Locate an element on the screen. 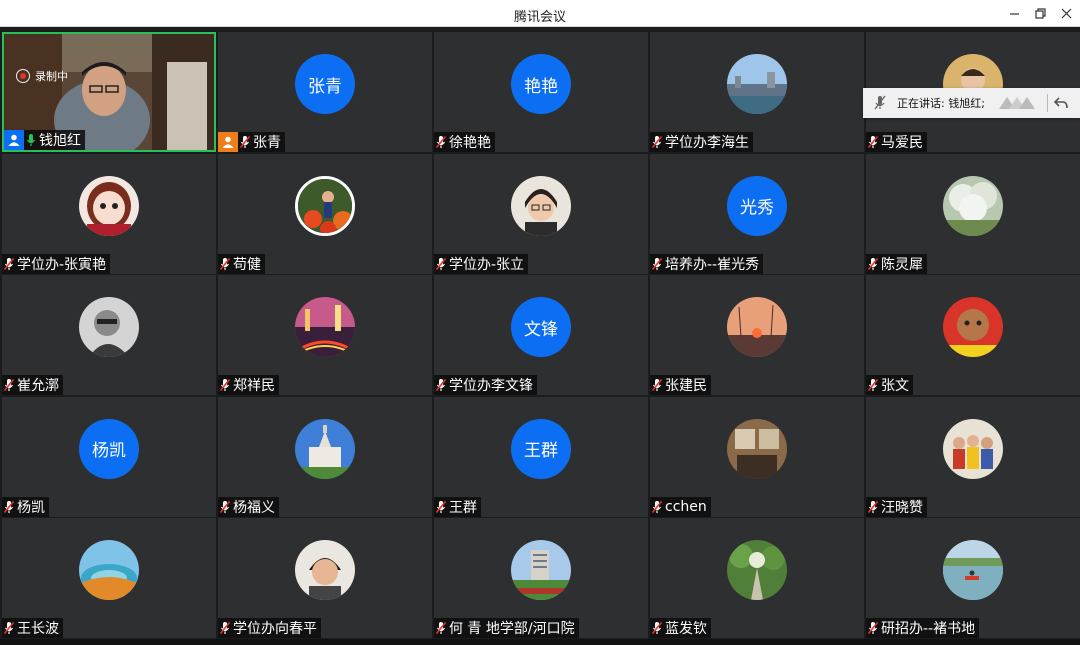 Image resolution: width=1080 pixels, height=645 pixels. participant-name: 学位办李海生 is located at coordinates (707, 143).